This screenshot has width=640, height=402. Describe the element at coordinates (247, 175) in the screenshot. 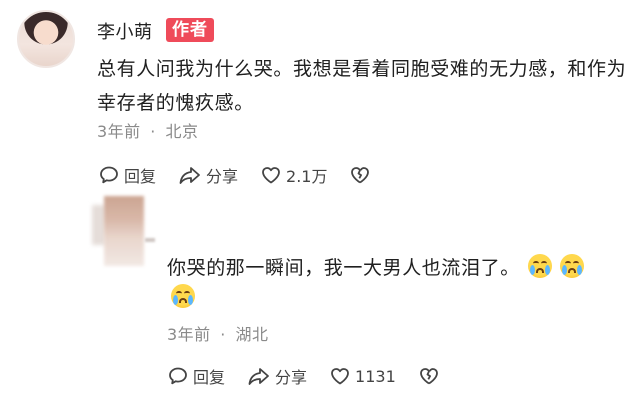

I see `comment-actions: 回复 分享 2.1万` at that location.